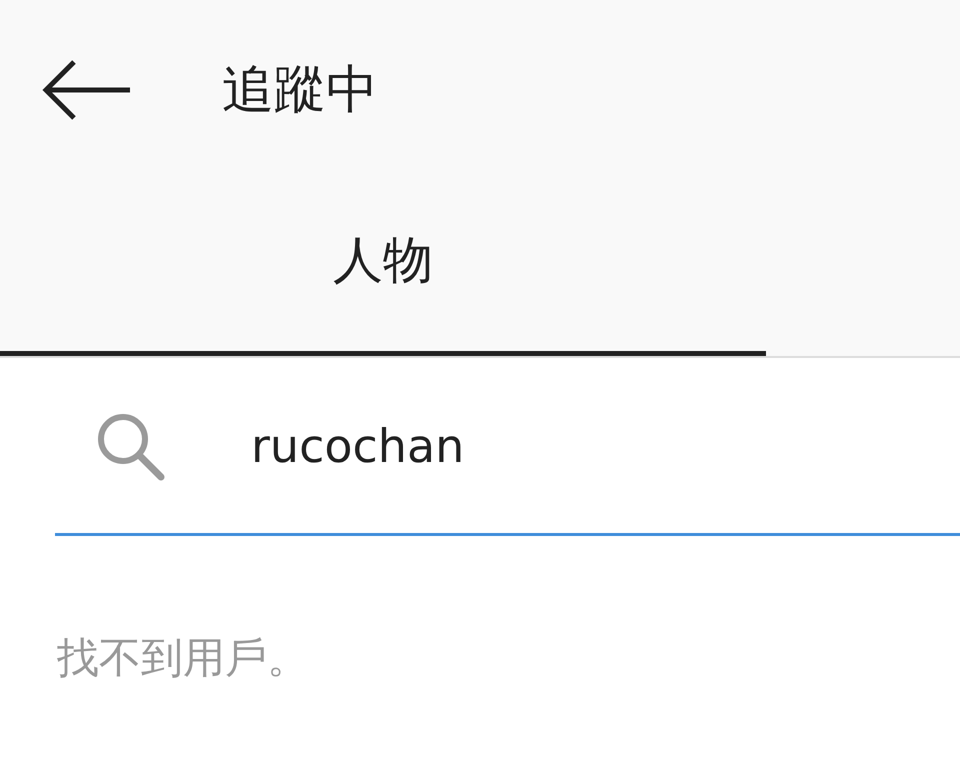  Describe the element at coordinates (300, 90) in the screenshot. I see `page-title: 追蹤中` at that location.